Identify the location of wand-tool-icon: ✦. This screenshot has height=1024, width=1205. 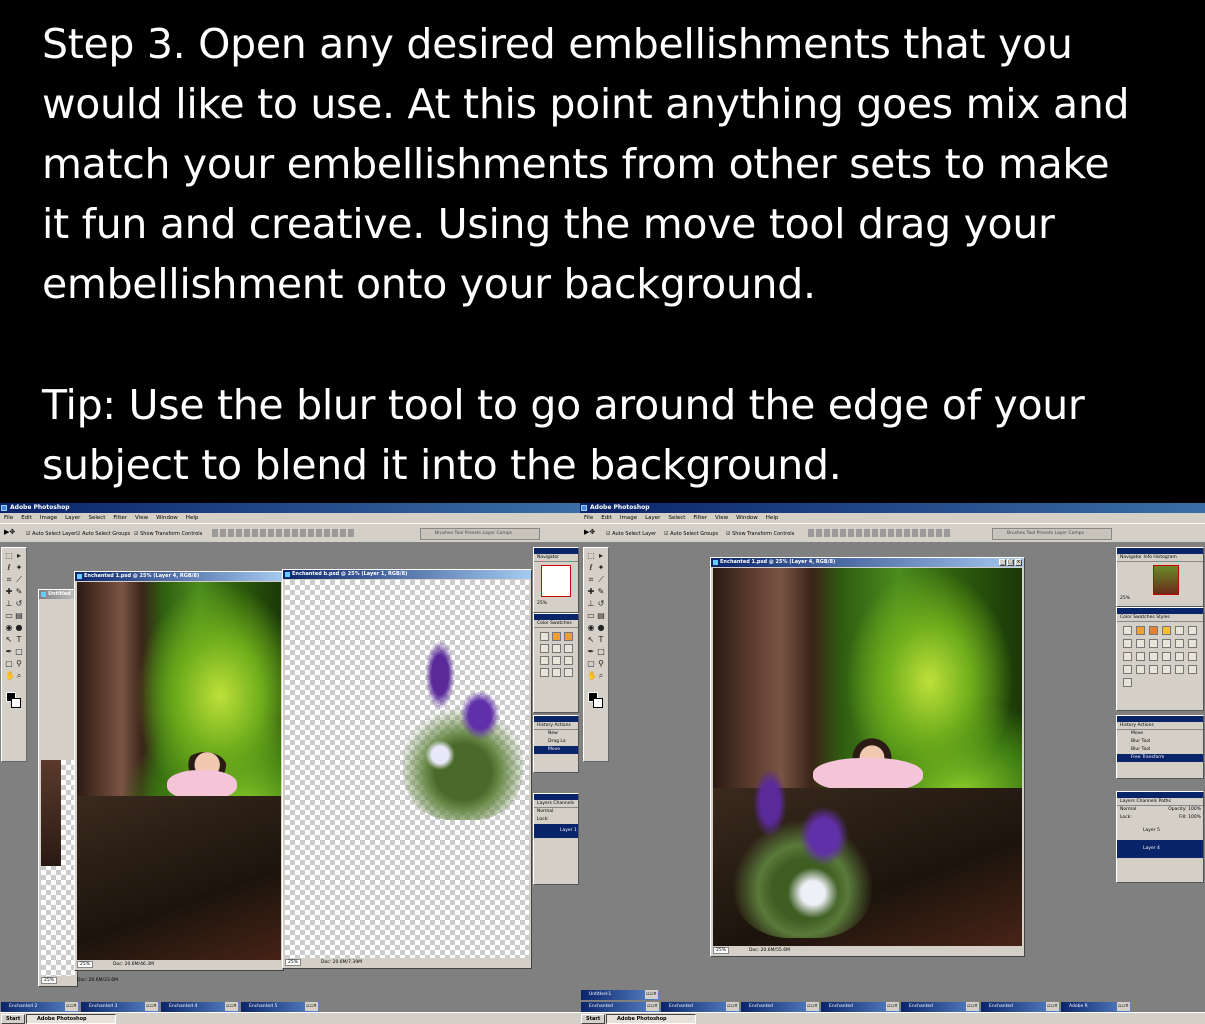
(19, 568).